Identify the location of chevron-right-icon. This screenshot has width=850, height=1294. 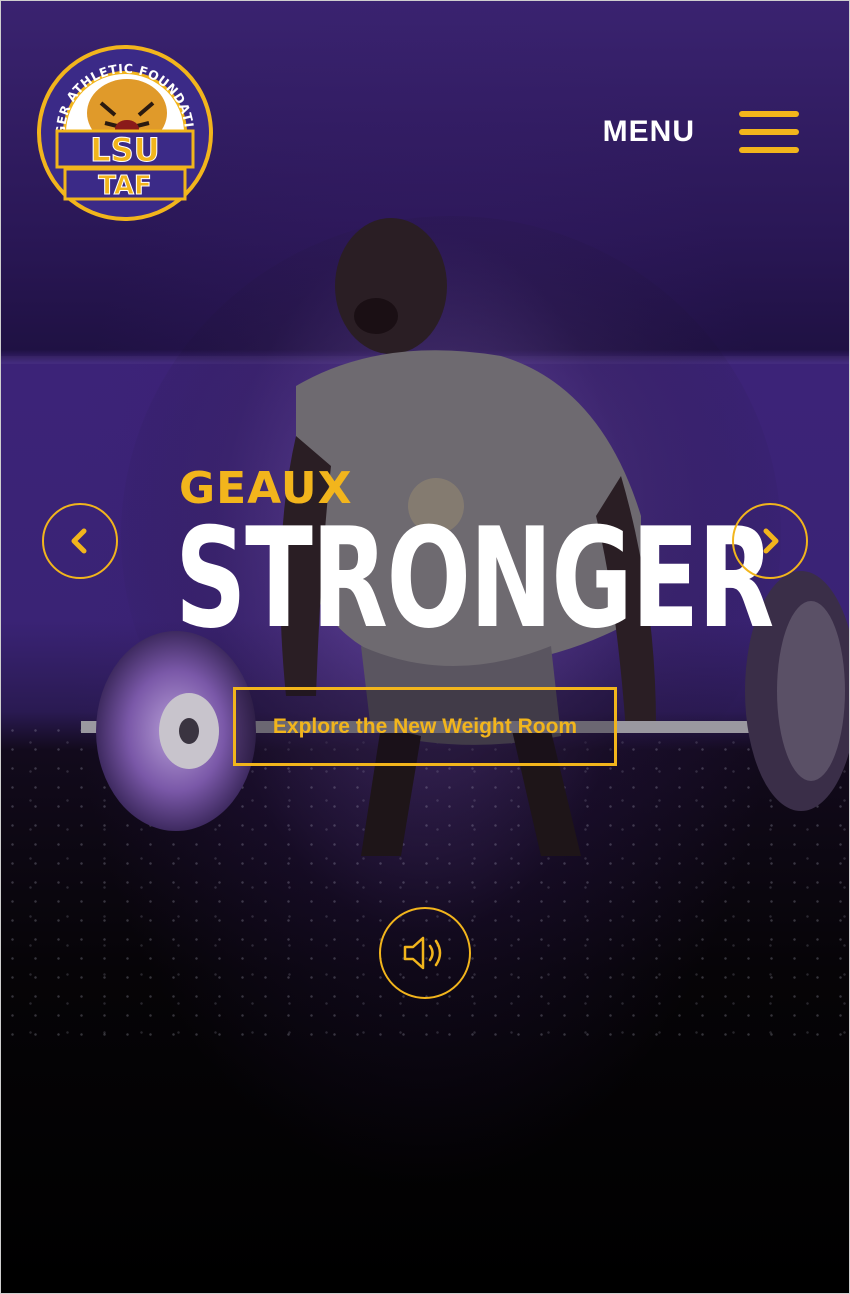
(771, 541).